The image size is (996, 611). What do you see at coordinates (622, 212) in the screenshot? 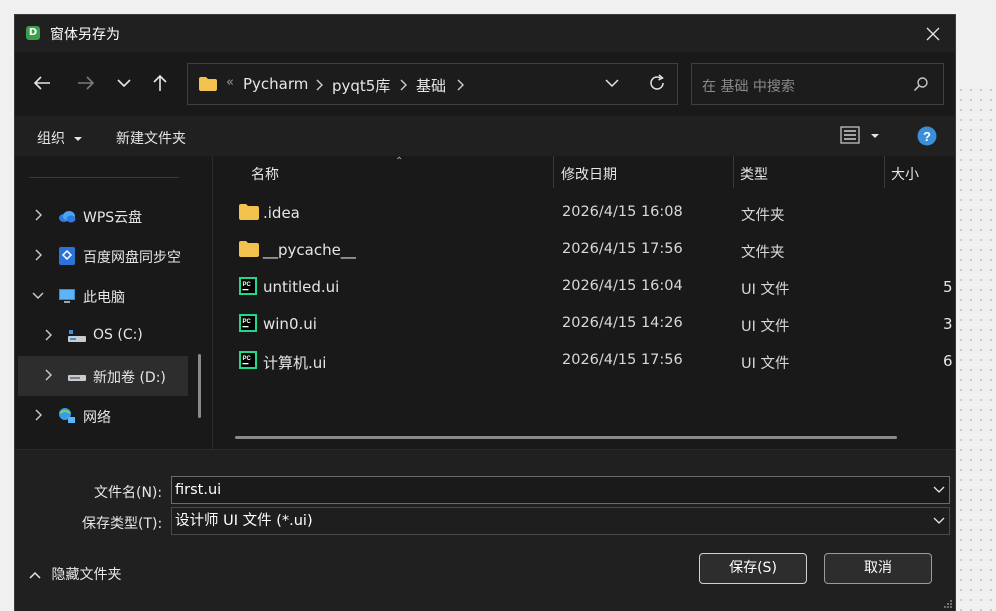
I see `file-date: 2026/4/15 16:08` at bounding box center [622, 212].